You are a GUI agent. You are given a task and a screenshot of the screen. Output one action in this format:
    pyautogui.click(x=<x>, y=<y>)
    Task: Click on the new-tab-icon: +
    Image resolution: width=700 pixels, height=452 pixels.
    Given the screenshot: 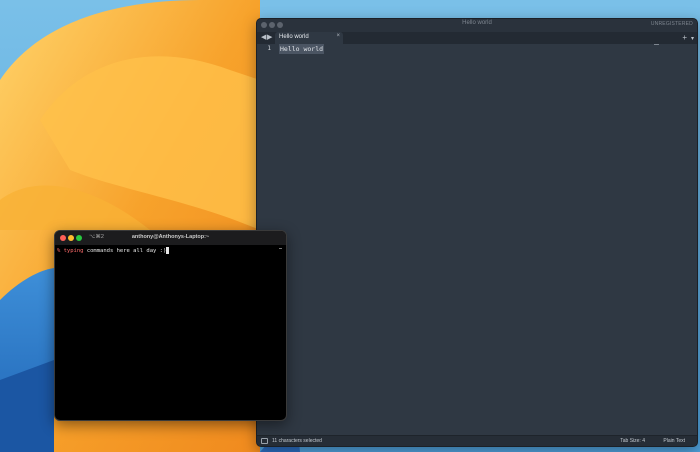 What is the action you would take?
    pyautogui.click(x=684, y=38)
    